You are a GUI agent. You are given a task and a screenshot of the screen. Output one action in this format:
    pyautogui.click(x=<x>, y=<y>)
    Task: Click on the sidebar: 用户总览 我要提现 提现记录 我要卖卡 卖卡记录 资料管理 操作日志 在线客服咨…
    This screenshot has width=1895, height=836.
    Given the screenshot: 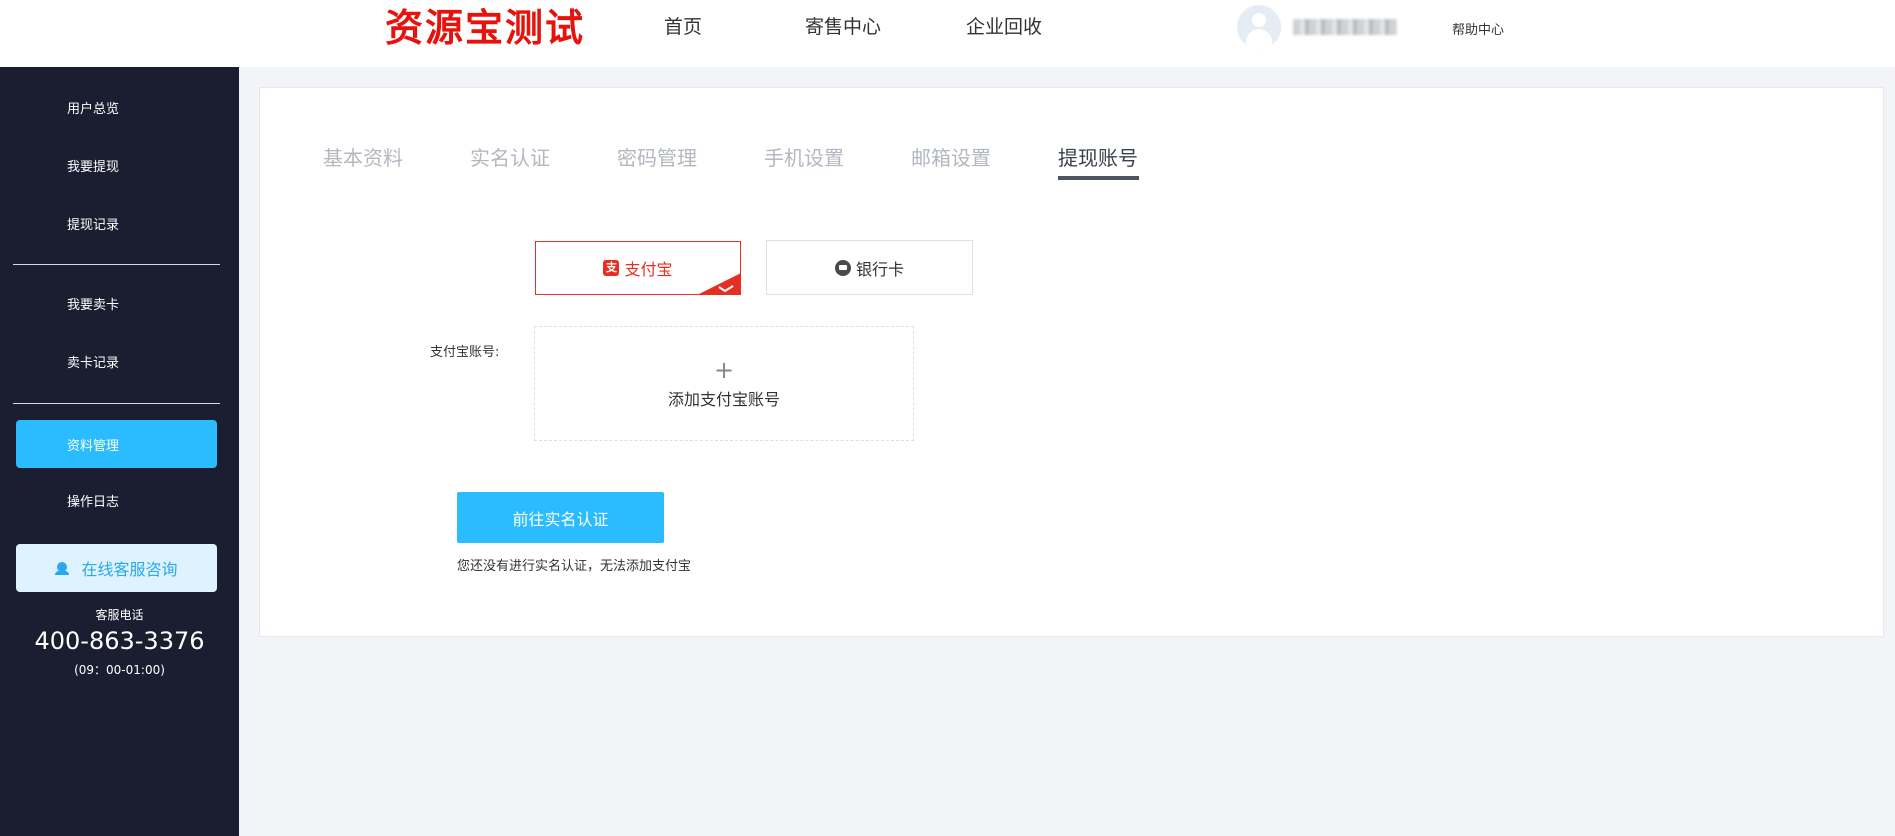 What is the action you would take?
    pyautogui.click(x=119, y=451)
    